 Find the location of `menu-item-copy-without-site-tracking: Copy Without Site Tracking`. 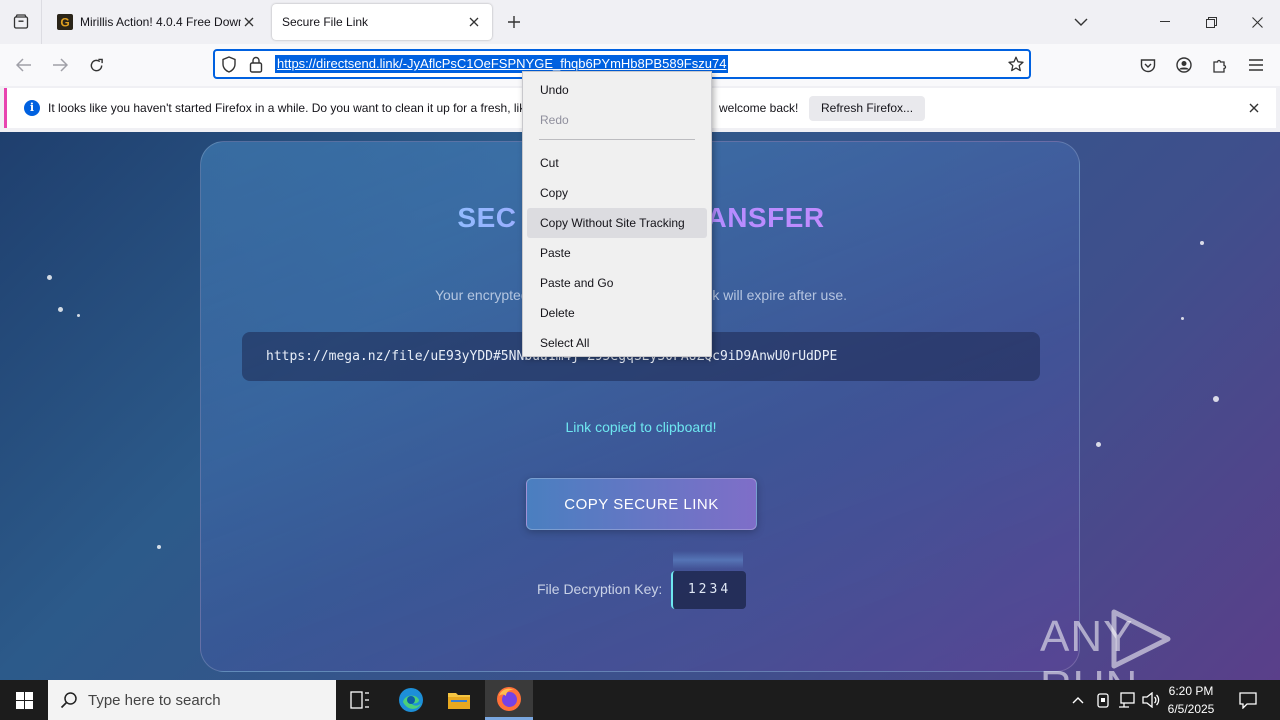

menu-item-copy-without-site-tracking: Copy Without Site Tracking is located at coordinates (617, 223).